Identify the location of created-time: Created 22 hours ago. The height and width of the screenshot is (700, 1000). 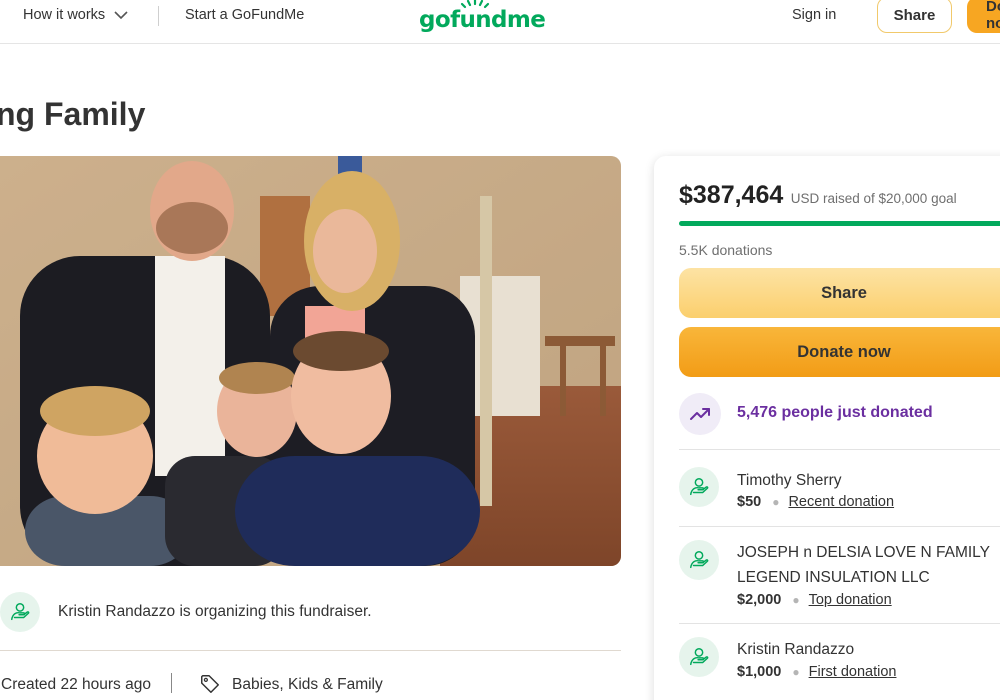
(76, 684).